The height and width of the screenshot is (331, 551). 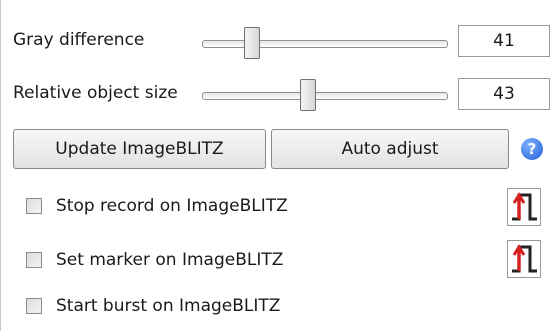 What do you see at coordinates (34, 206) in the screenshot?
I see `stop-record-checkbox` at bounding box center [34, 206].